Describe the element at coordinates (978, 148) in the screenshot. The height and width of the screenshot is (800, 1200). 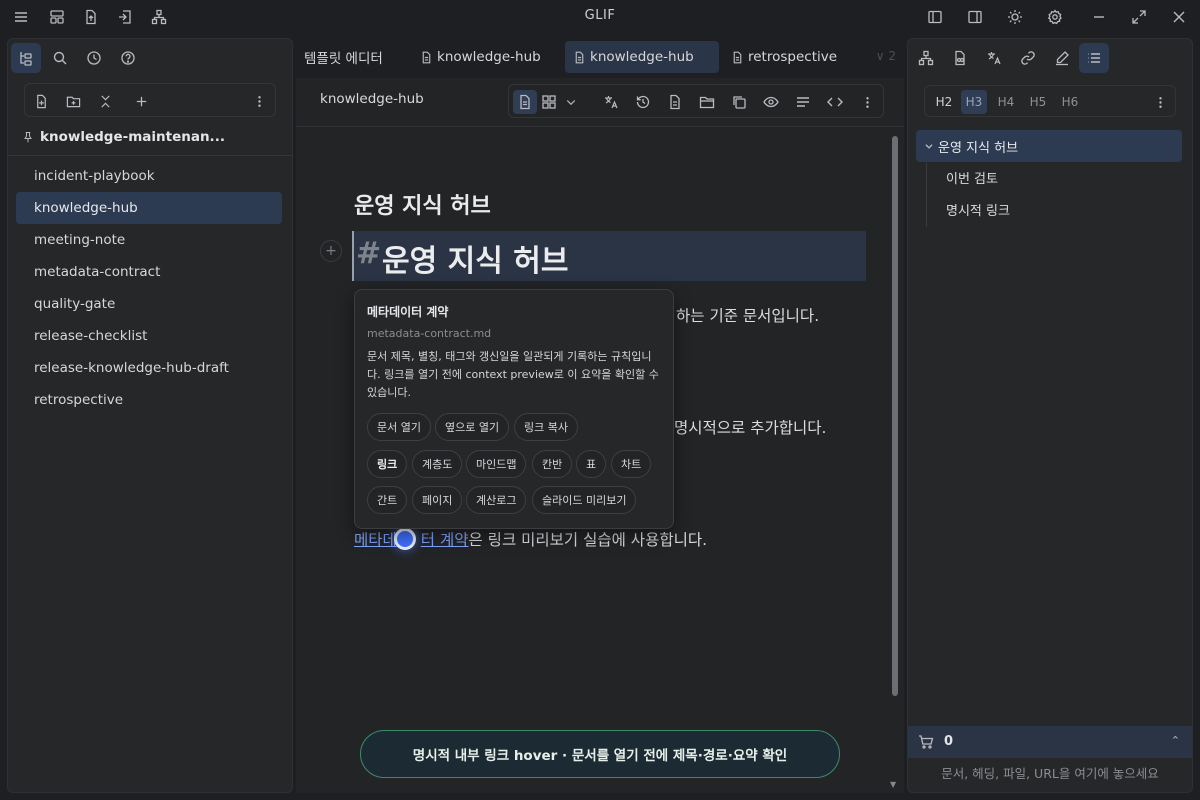
I see `outline-item-label: 운영 지식 허브` at that location.